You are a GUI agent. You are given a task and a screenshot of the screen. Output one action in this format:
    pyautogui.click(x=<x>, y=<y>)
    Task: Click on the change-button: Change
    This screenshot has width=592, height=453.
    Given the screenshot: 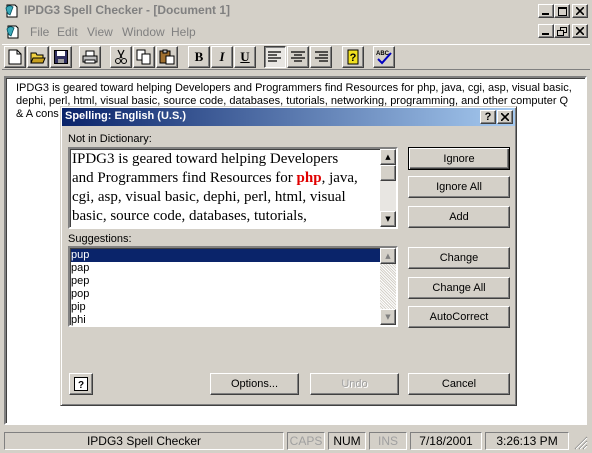 What is the action you would take?
    pyautogui.click(x=459, y=258)
    